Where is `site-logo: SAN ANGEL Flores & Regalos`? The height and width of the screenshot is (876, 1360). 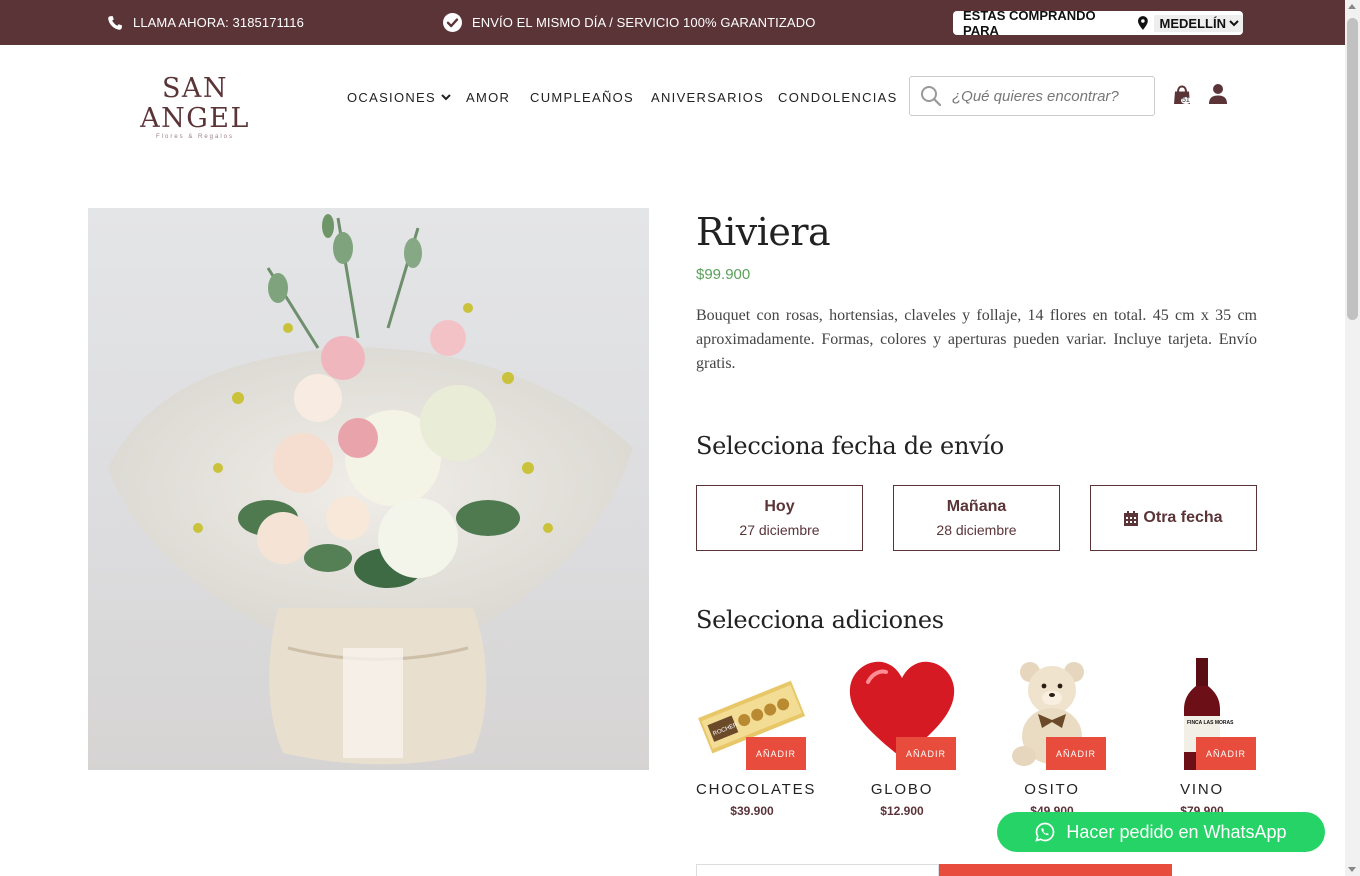 site-logo: SAN ANGEL Flores & Regalos is located at coordinates (195, 107).